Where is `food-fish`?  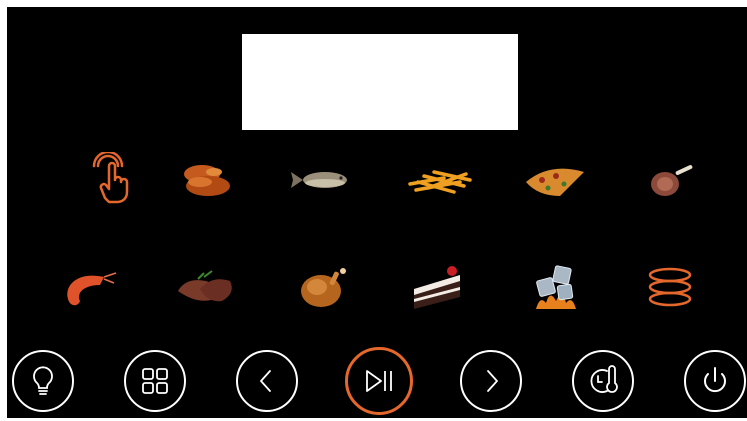
food-fish is located at coordinates (322, 180).